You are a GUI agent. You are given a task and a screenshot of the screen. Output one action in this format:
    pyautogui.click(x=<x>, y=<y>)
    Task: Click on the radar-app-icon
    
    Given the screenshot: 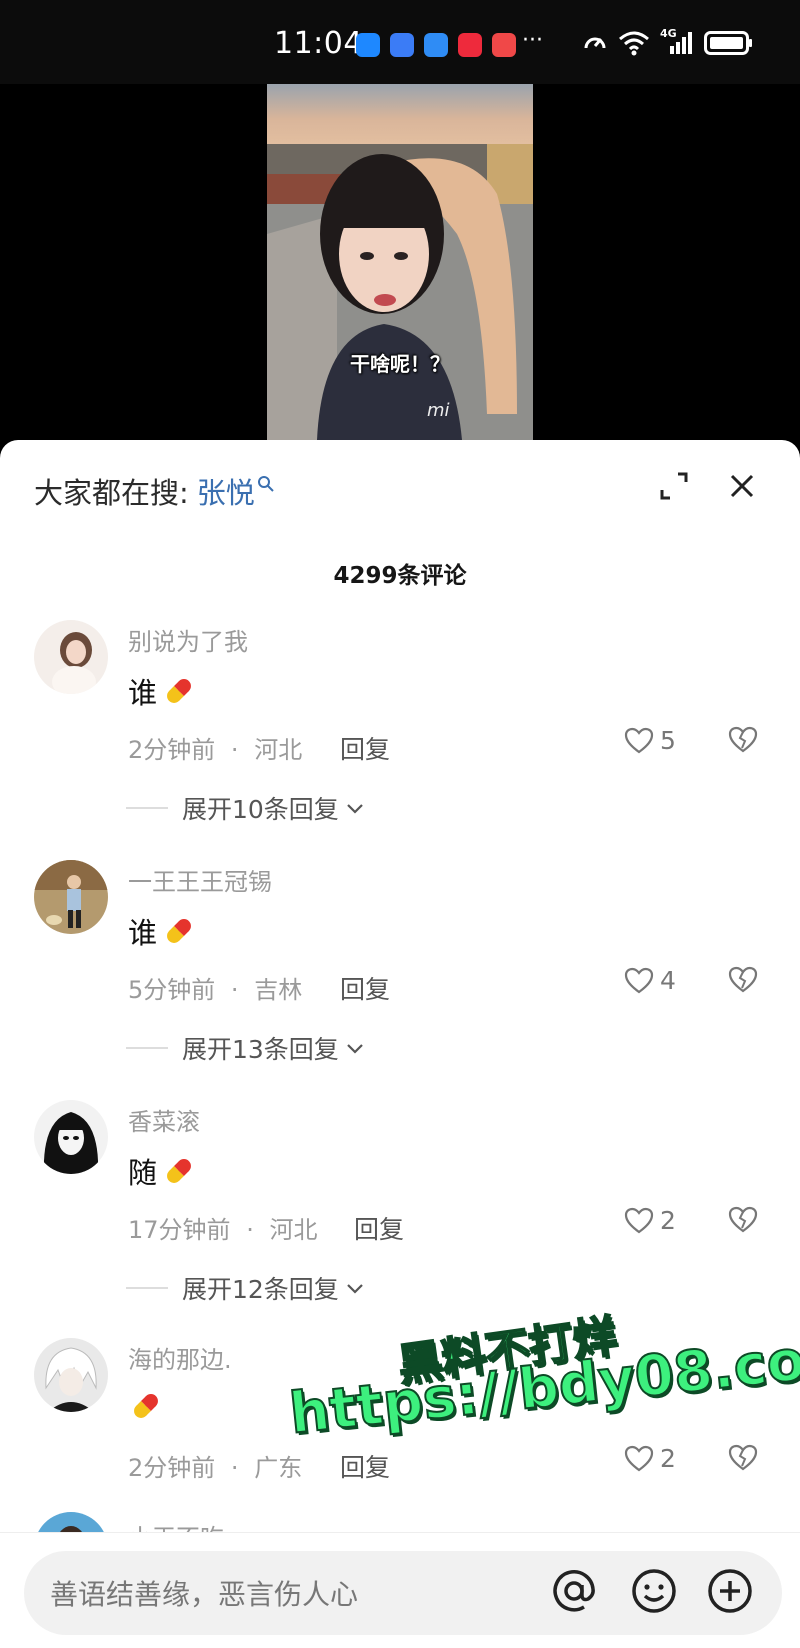 What is the action you would take?
    pyautogui.click(x=402, y=45)
    